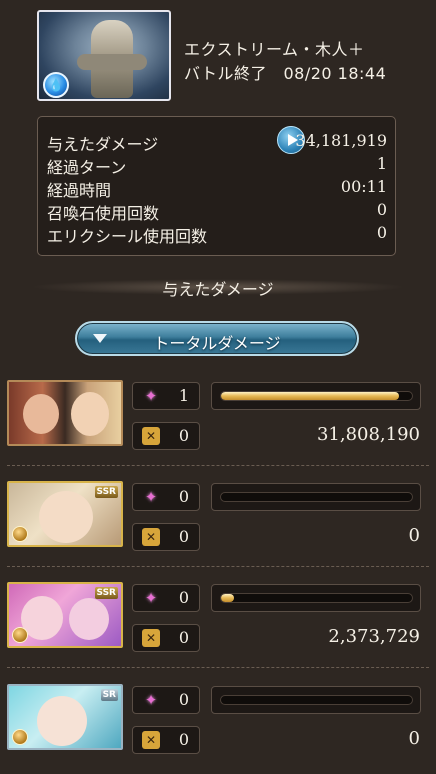 This screenshot has width=436, height=774. I want to click on damage-value: 31,808,190, so click(368, 434).